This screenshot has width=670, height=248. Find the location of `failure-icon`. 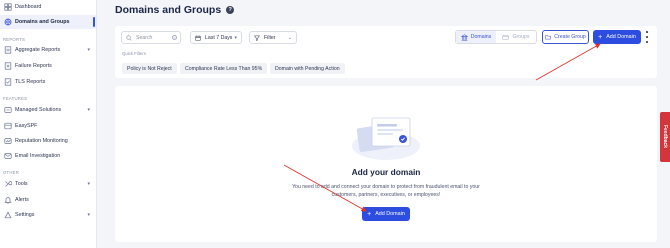

failure-icon is located at coordinates (7, 66).